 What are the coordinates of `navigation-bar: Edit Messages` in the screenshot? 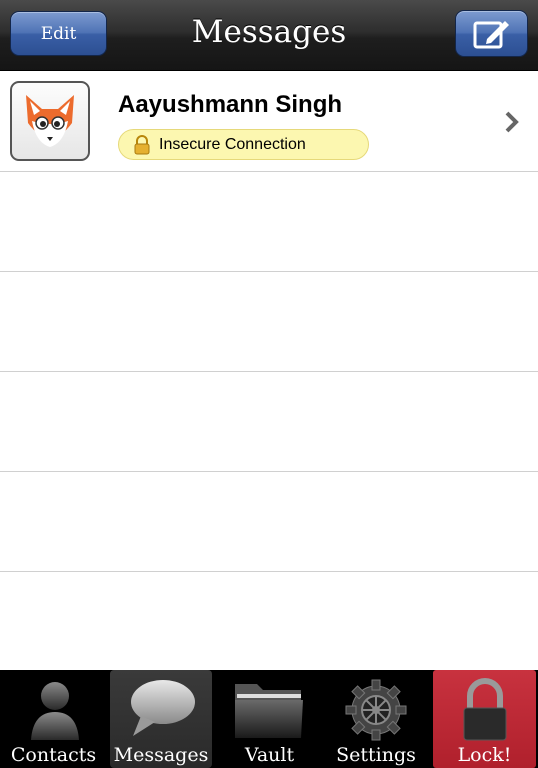 It's located at (269, 35).